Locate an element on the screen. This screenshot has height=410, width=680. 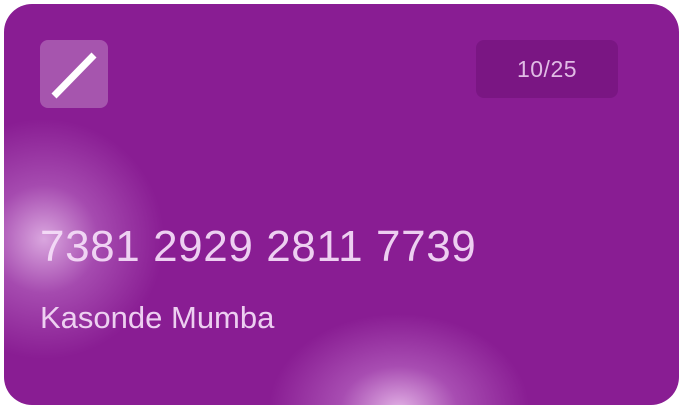
card-number: 7381 2929 2811 7739 is located at coordinates (258, 246).